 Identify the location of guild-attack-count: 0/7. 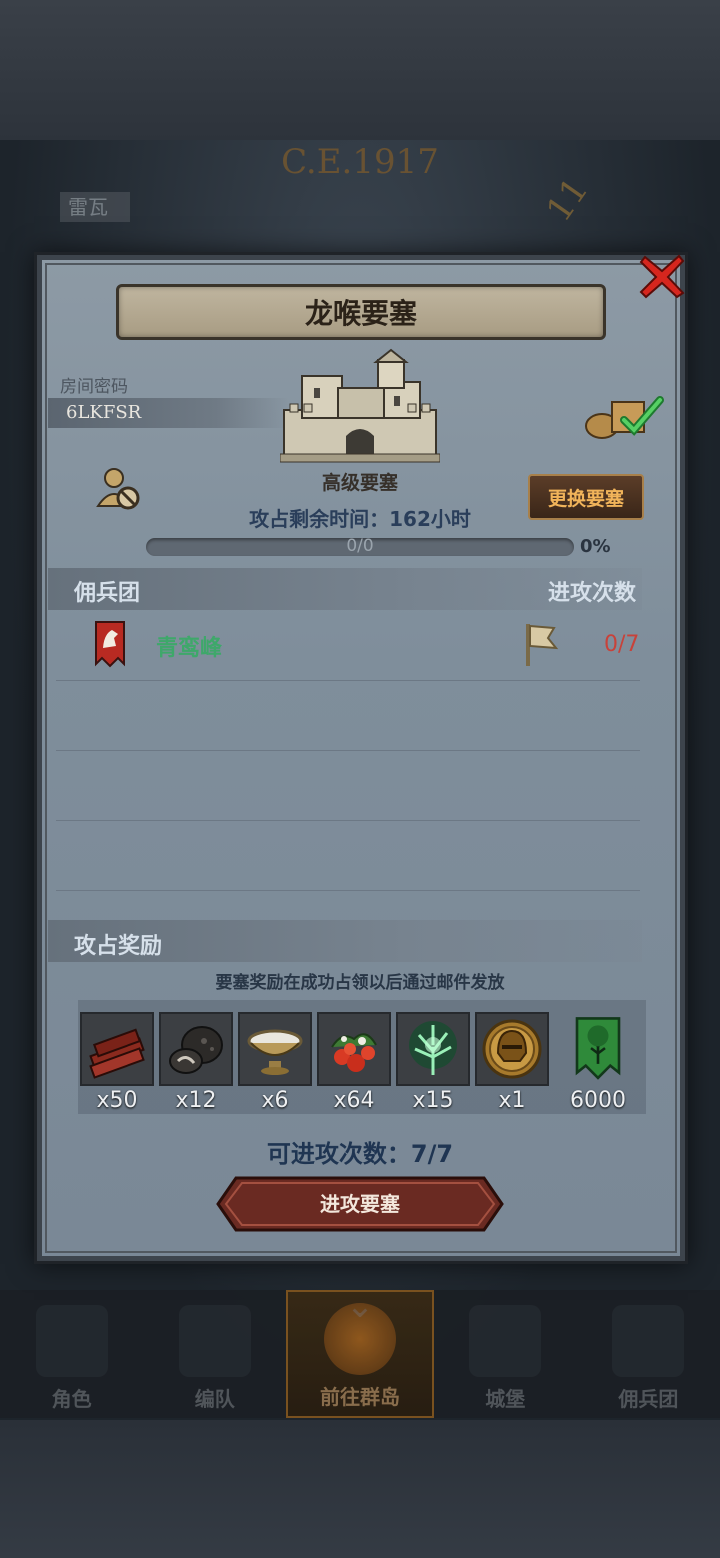
(622, 644).